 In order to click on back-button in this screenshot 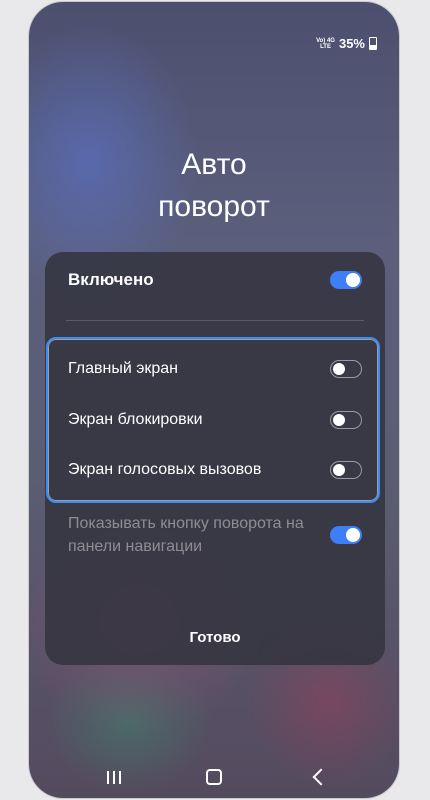, I will do `click(319, 777)`.